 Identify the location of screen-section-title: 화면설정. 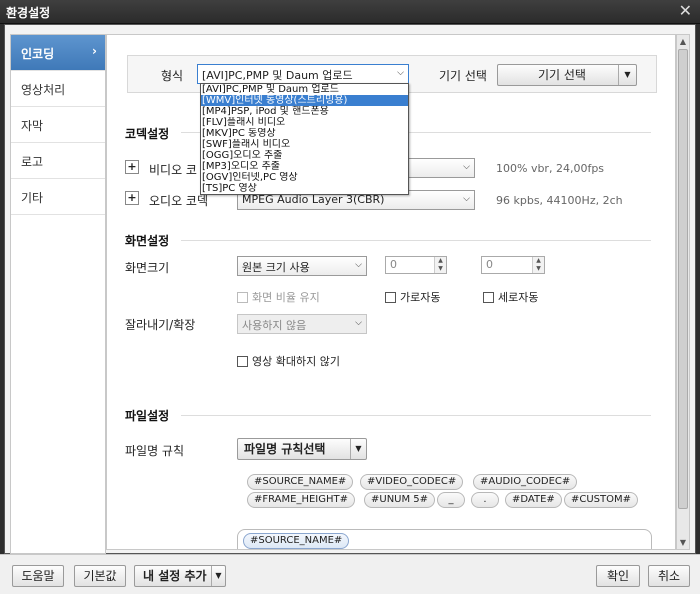
(147, 241).